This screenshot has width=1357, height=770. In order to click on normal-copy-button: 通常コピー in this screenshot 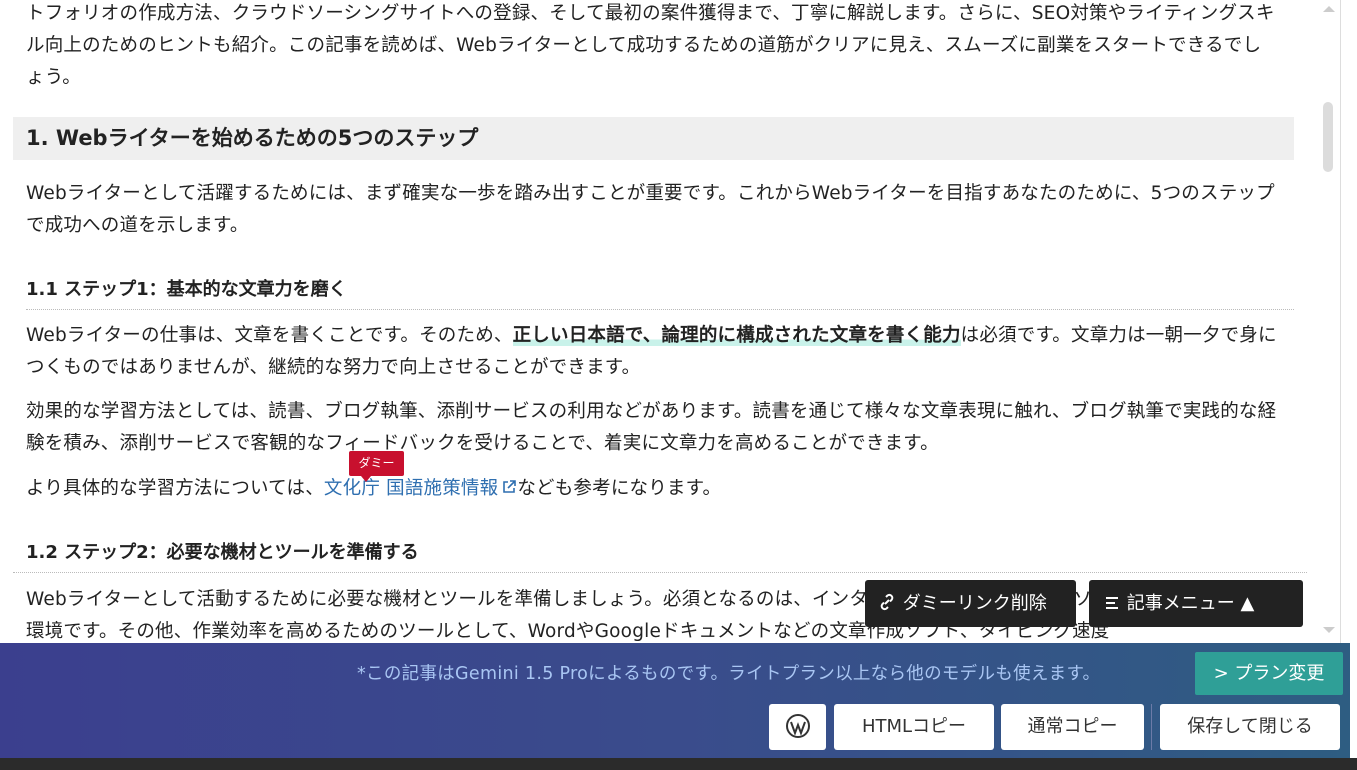, I will do `click(1072, 727)`.